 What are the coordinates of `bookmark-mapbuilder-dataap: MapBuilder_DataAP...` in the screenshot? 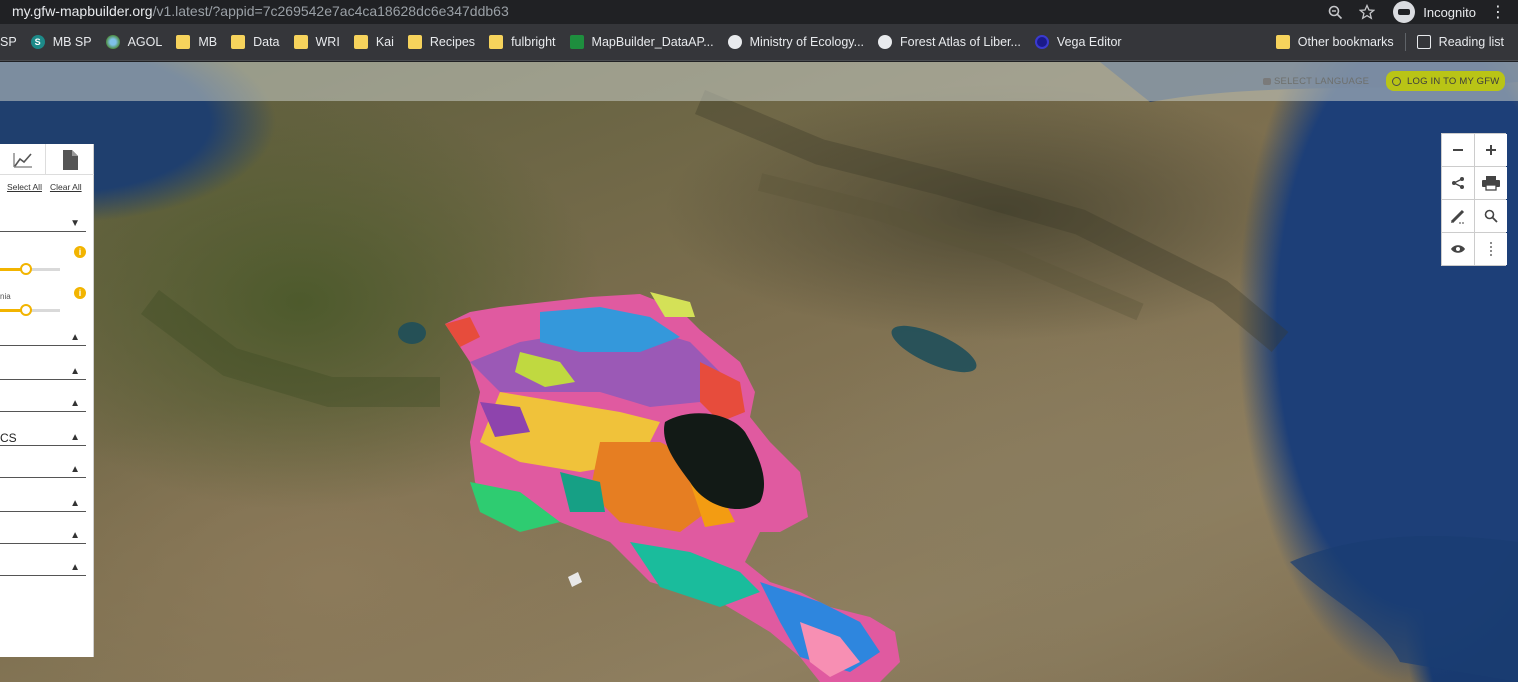 It's located at (642, 42).